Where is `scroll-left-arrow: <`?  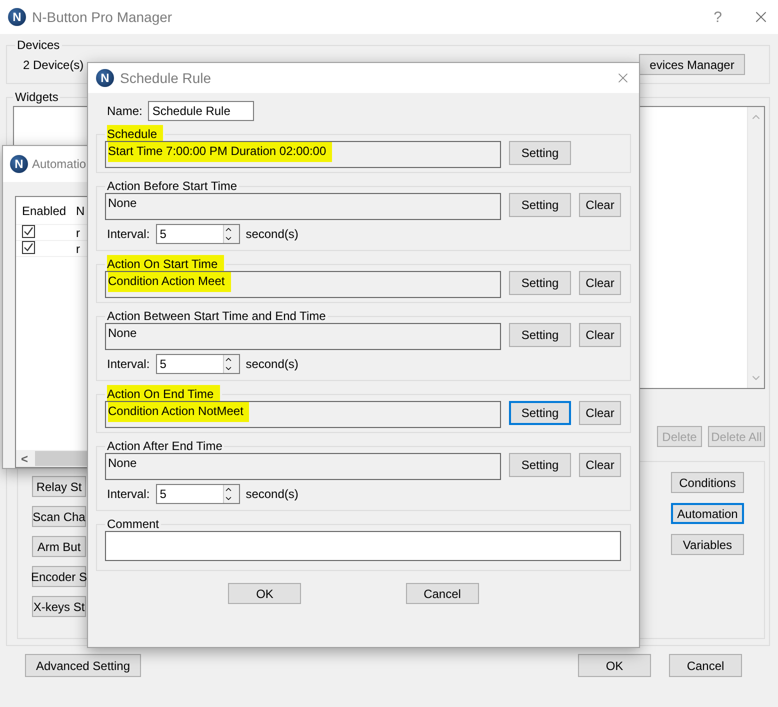
scroll-left-arrow: < is located at coordinates (24, 459).